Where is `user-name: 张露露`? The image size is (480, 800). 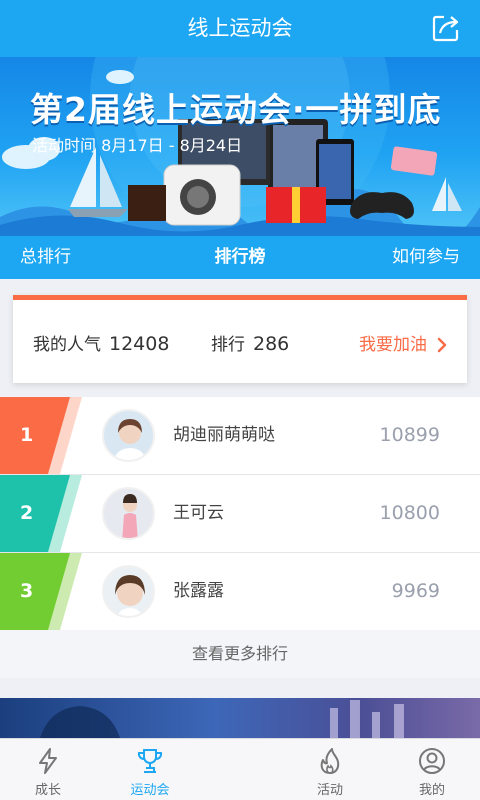
user-name: 张露露 is located at coordinates (198, 591).